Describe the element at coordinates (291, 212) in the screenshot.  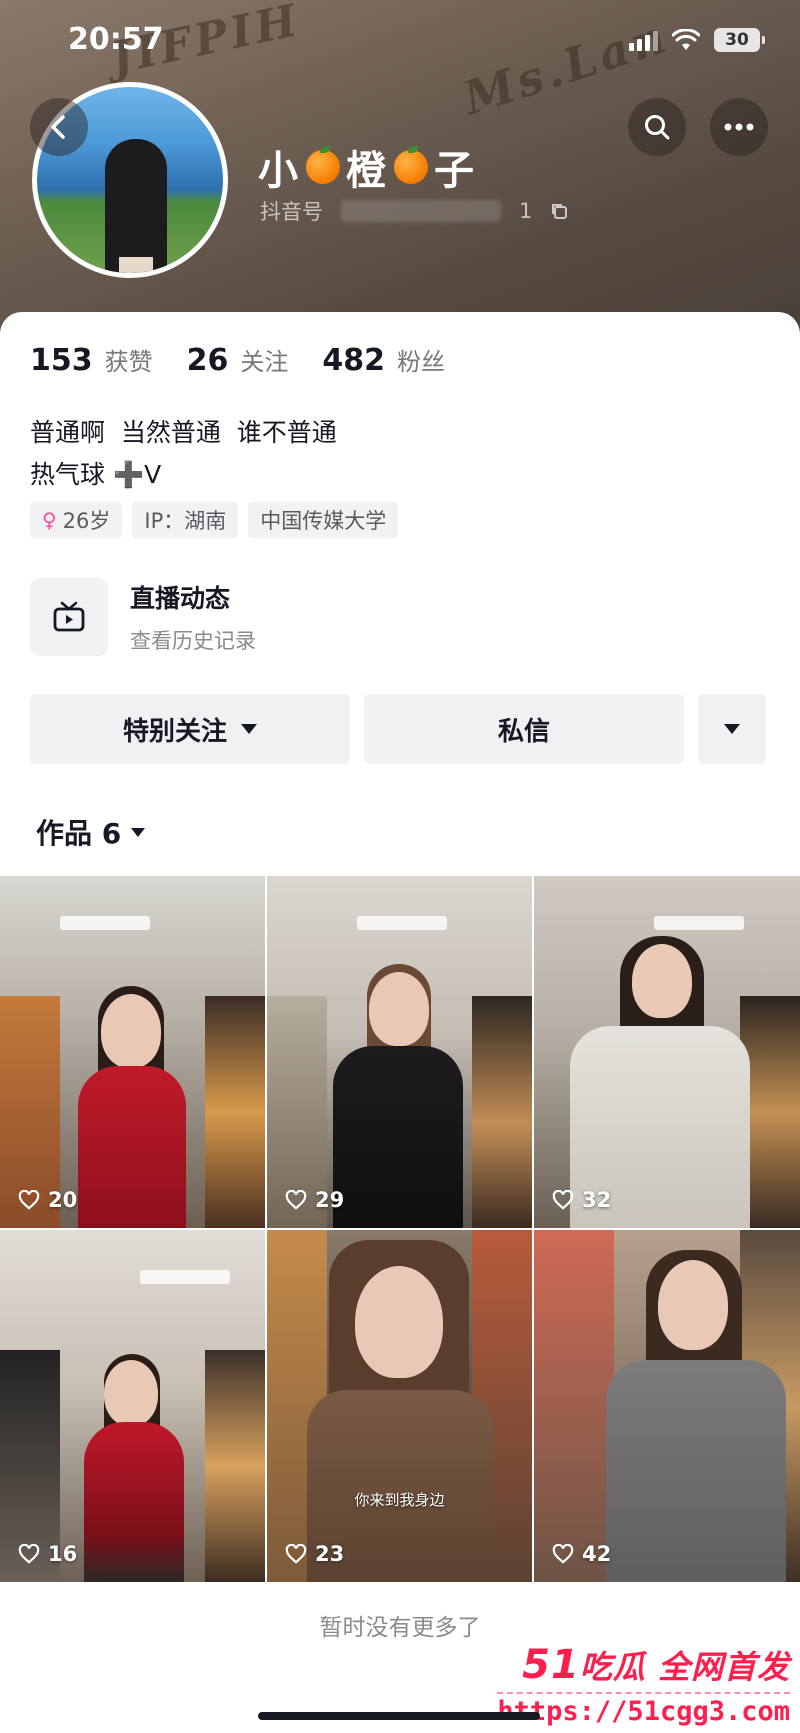
I see `douyin-id-label: 抖音号` at that location.